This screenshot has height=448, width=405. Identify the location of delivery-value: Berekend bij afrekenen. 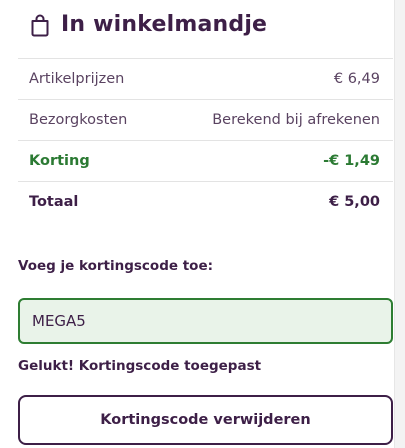
(296, 120).